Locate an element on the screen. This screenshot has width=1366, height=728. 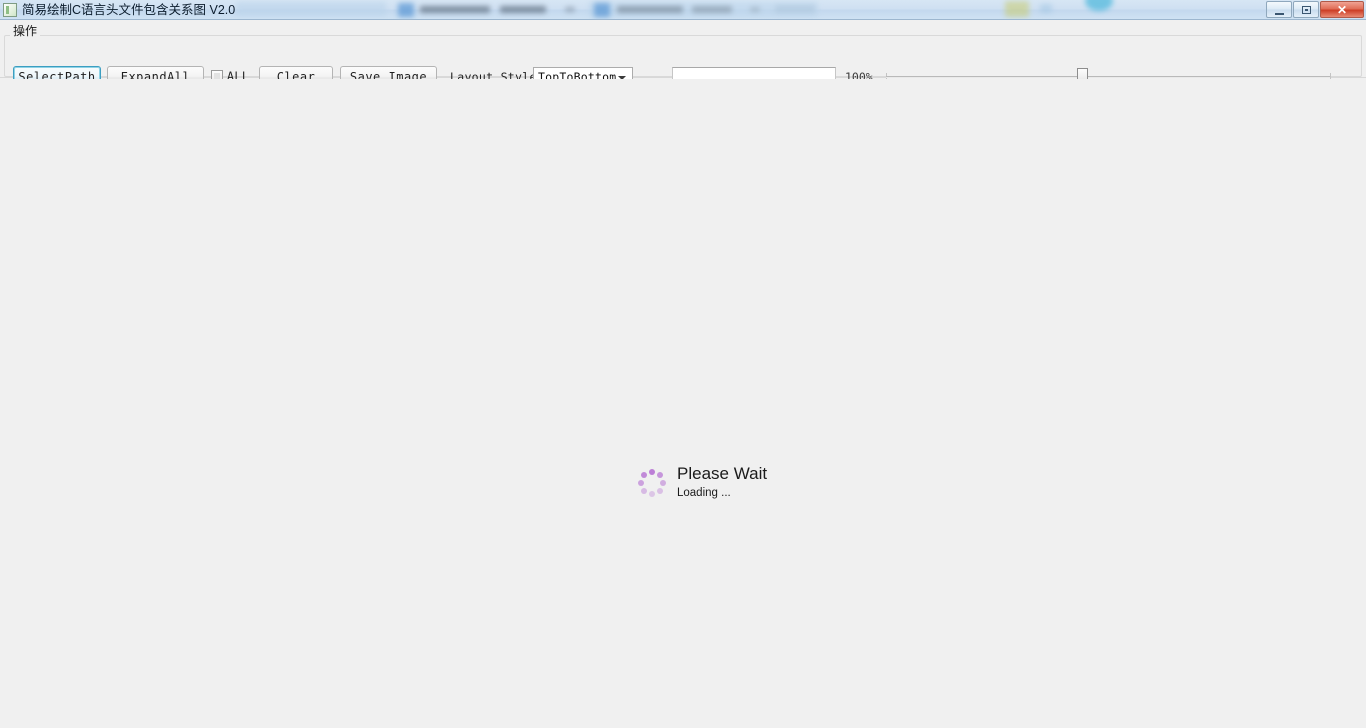
restore-icon is located at coordinates (1306, 9).